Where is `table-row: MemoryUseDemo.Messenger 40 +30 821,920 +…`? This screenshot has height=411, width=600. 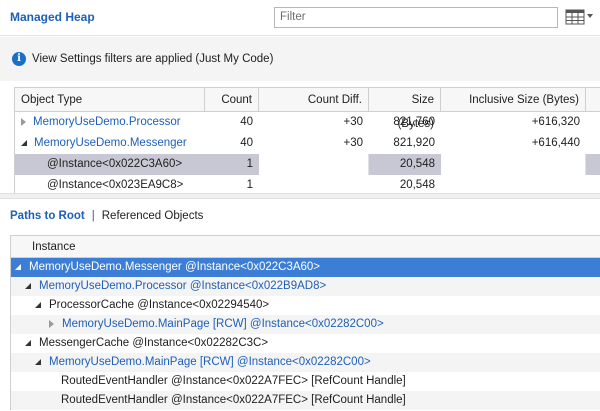 table-row: MemoryUseDemo.Messenger 40 +30 821,920 +… is located at coordinates (307, 143).